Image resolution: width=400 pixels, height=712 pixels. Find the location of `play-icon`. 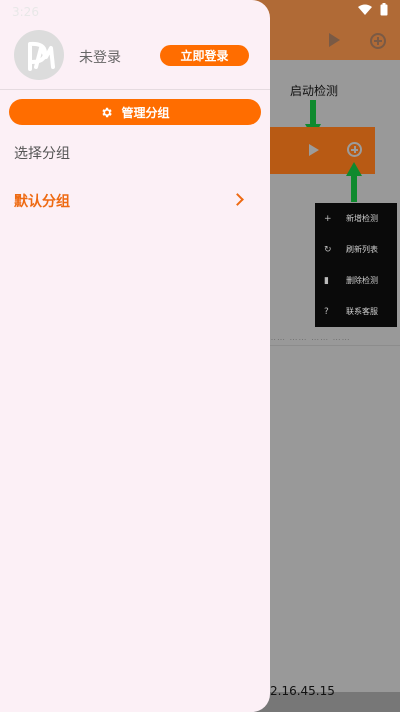

play-icon is located at coordinates (314, 150).